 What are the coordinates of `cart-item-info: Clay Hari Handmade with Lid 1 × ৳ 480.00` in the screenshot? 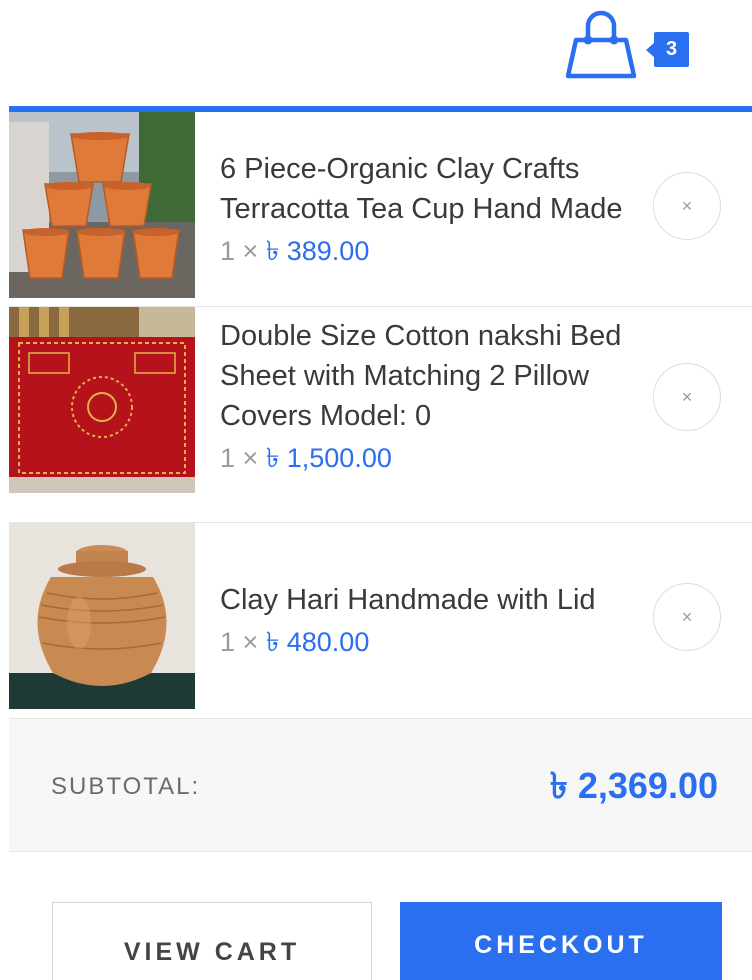 It's located at (430, 620).